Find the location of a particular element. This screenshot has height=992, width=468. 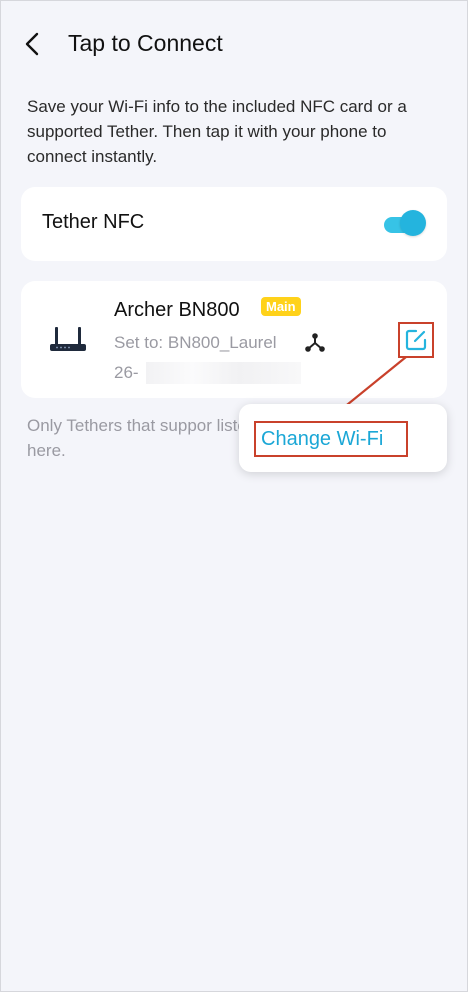

edit-button is located at coordinates (416, 340).